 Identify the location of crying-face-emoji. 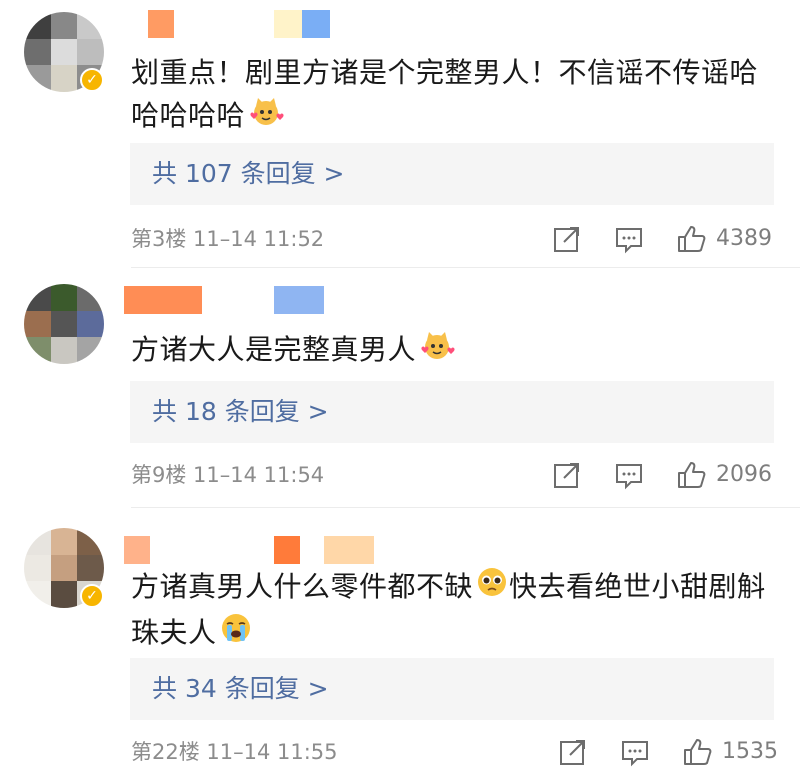
(236, 634).